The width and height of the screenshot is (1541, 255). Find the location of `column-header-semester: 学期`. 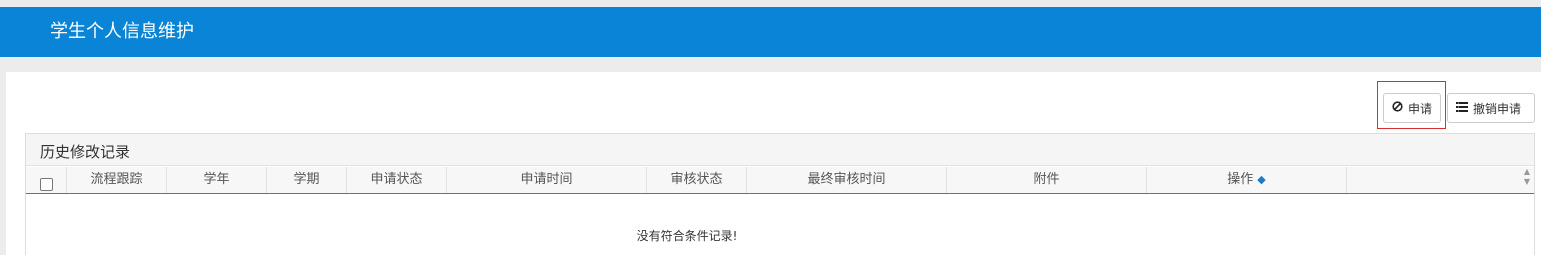

column-header-semester: 学期 is located at coordinates (307, 180).